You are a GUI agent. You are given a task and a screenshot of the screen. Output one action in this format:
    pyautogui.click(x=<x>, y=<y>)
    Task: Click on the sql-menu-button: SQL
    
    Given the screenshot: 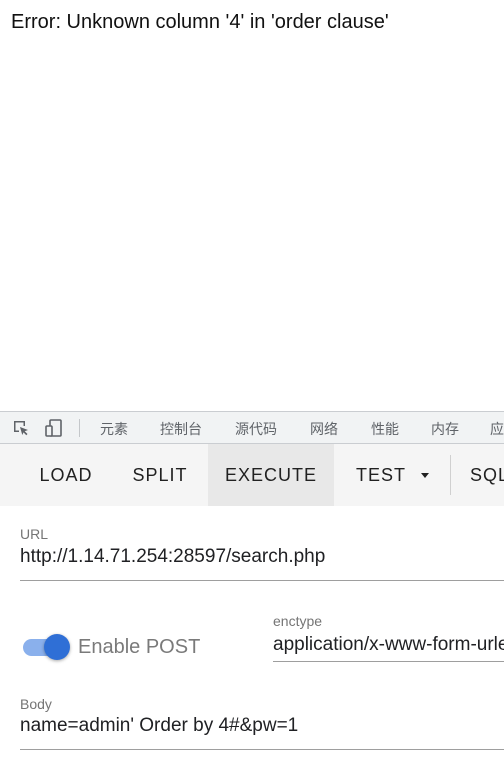 What is the action you would take?
    pyautogui.click(x=487, y=475)
    